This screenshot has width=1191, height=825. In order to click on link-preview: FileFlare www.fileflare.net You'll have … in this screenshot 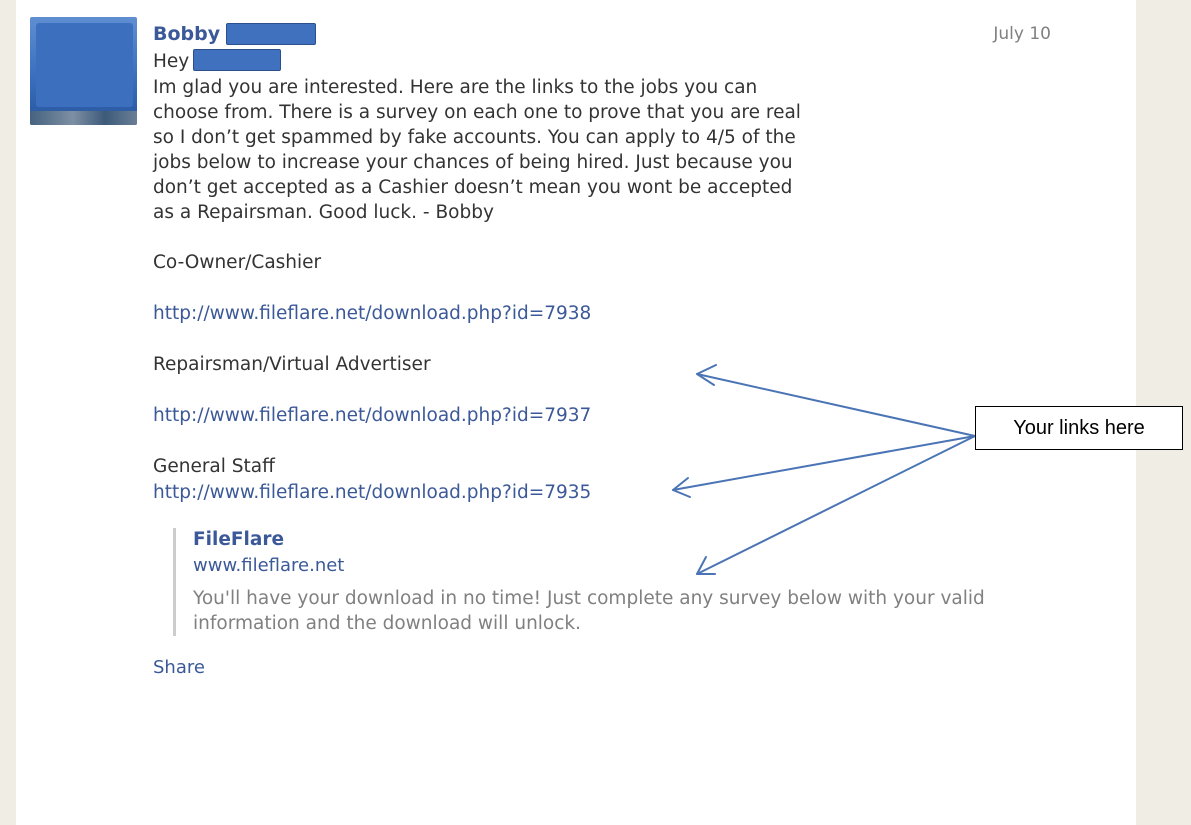, I will do `click(633, 582)`.